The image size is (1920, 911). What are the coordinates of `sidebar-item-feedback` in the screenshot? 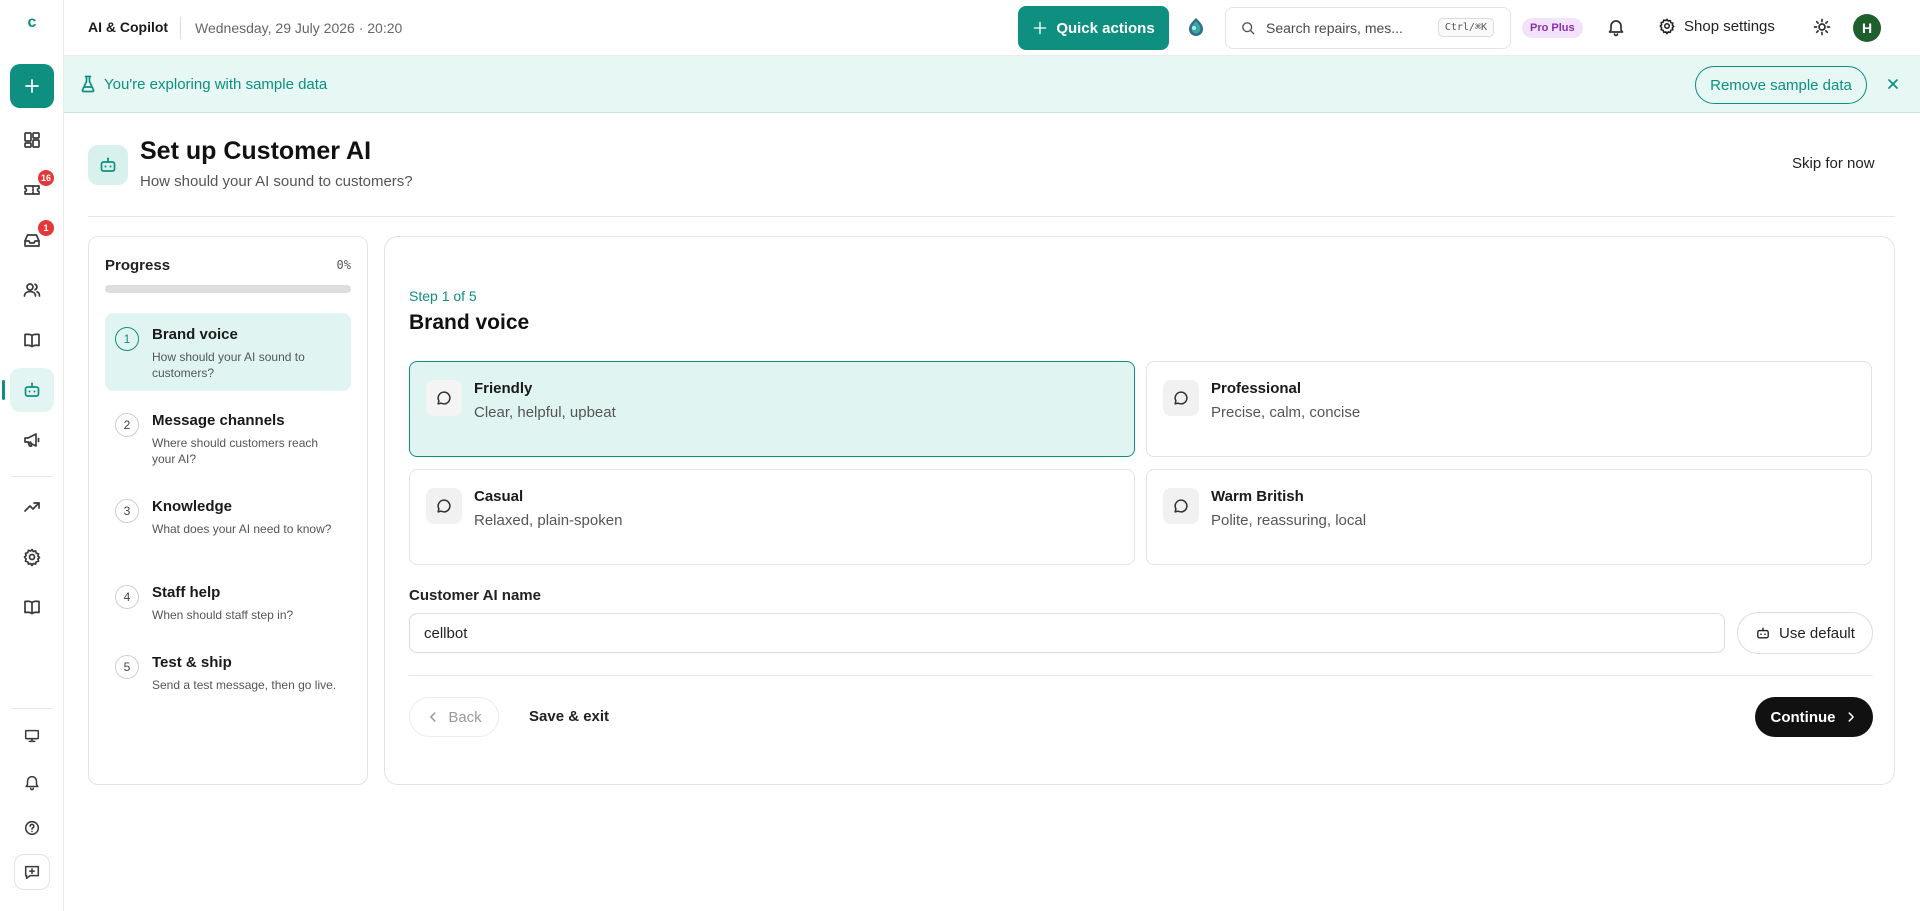 It's located at (32, 872).